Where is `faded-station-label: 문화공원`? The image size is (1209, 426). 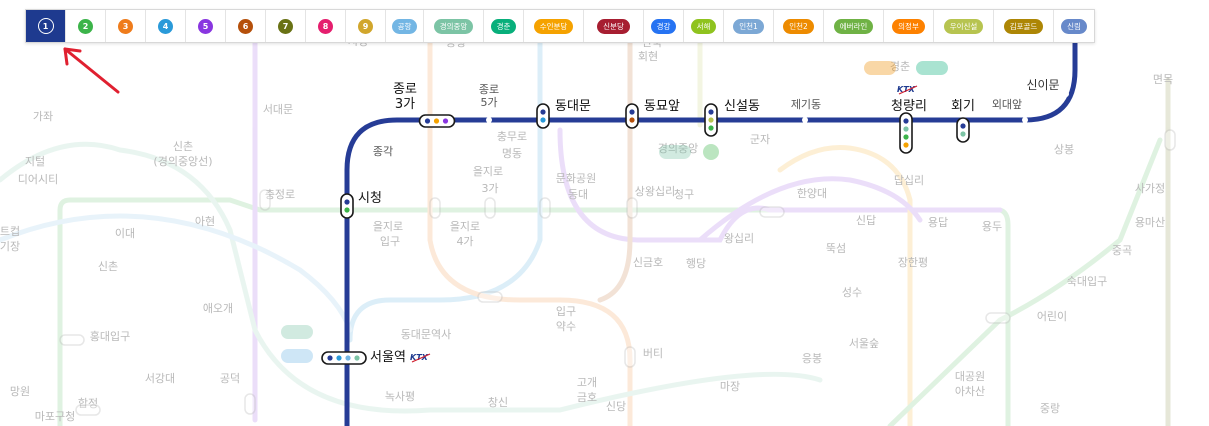 faded-station-label: 문화공원 is located at coordinates (576, 178).